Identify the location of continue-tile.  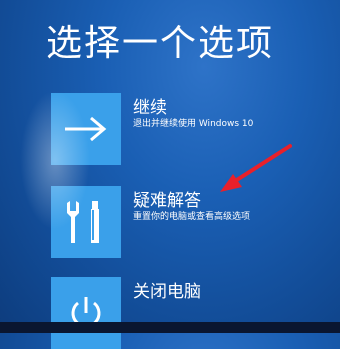
(86, 129).